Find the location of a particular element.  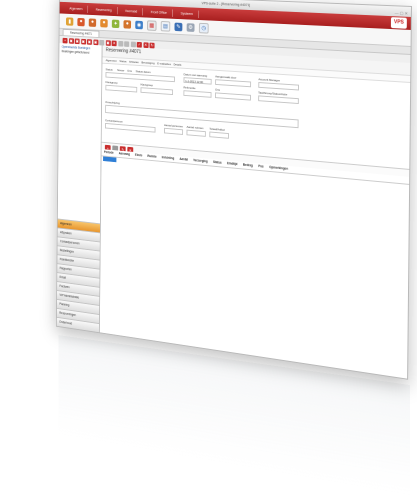

datum-aanvang-field: 1-1-2013 12:00 is located at coordinates (197, 81).